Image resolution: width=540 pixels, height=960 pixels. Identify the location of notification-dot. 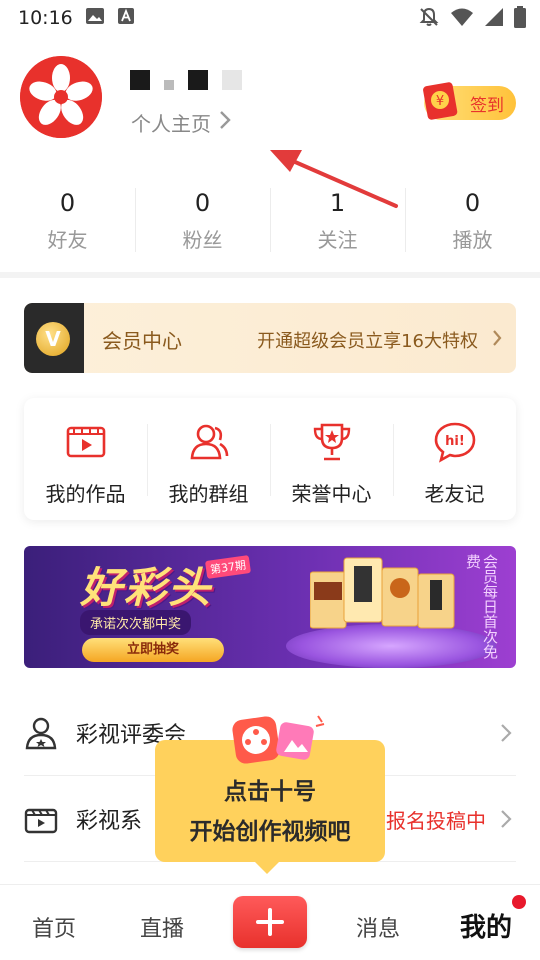
(519, 902).